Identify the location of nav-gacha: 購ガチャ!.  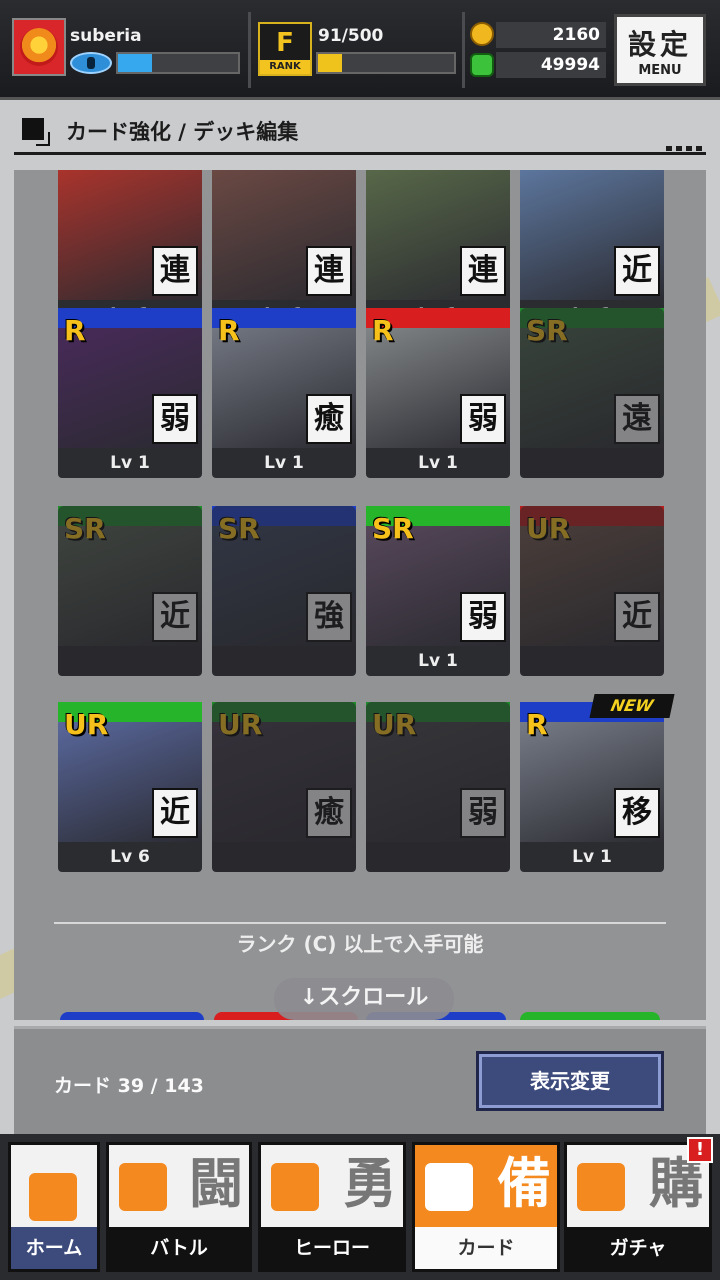
(638, 1204).